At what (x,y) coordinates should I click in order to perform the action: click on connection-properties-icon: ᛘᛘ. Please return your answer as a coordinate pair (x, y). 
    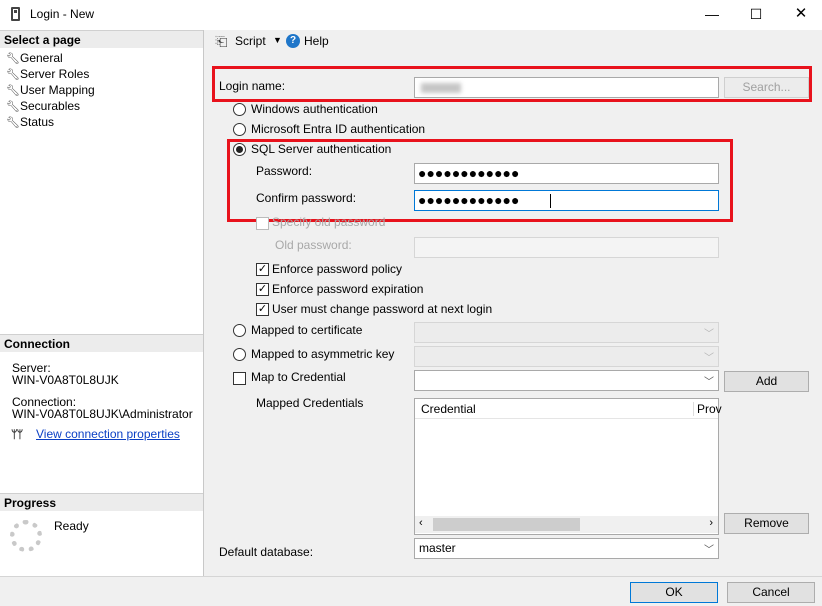
    Looking at the image, I should click on (17, 435).